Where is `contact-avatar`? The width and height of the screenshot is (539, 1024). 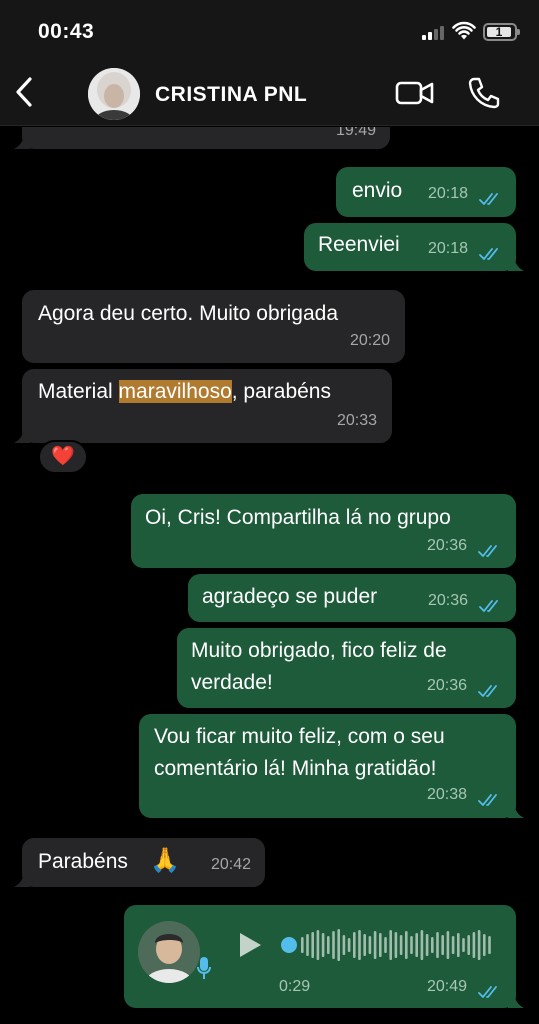
contact-avatar is located at coordinates (114, 94).